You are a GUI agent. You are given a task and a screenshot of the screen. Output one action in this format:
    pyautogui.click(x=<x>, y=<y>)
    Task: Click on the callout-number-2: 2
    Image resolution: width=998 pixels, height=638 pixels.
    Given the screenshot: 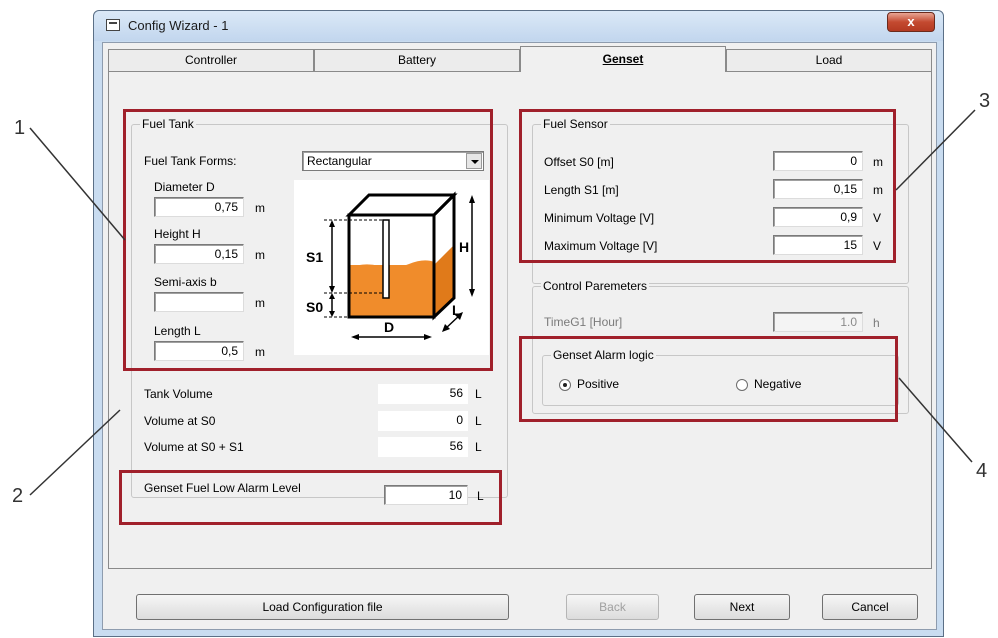 What is the action you would take?
    pyautogui.click(x=18, y=496)
    